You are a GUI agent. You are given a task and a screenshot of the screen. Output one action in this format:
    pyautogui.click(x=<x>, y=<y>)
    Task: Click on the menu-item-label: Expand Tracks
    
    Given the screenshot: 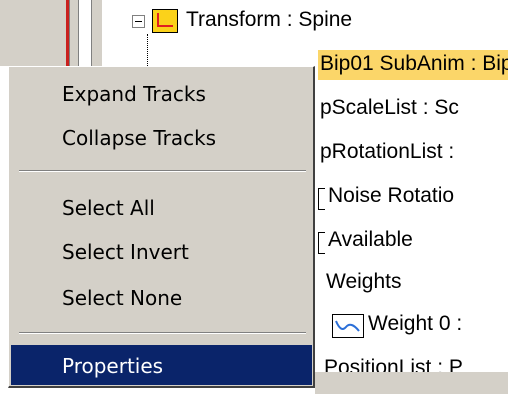 What is the action you would take?
    pyautogui.click(x=134, y=94)
    